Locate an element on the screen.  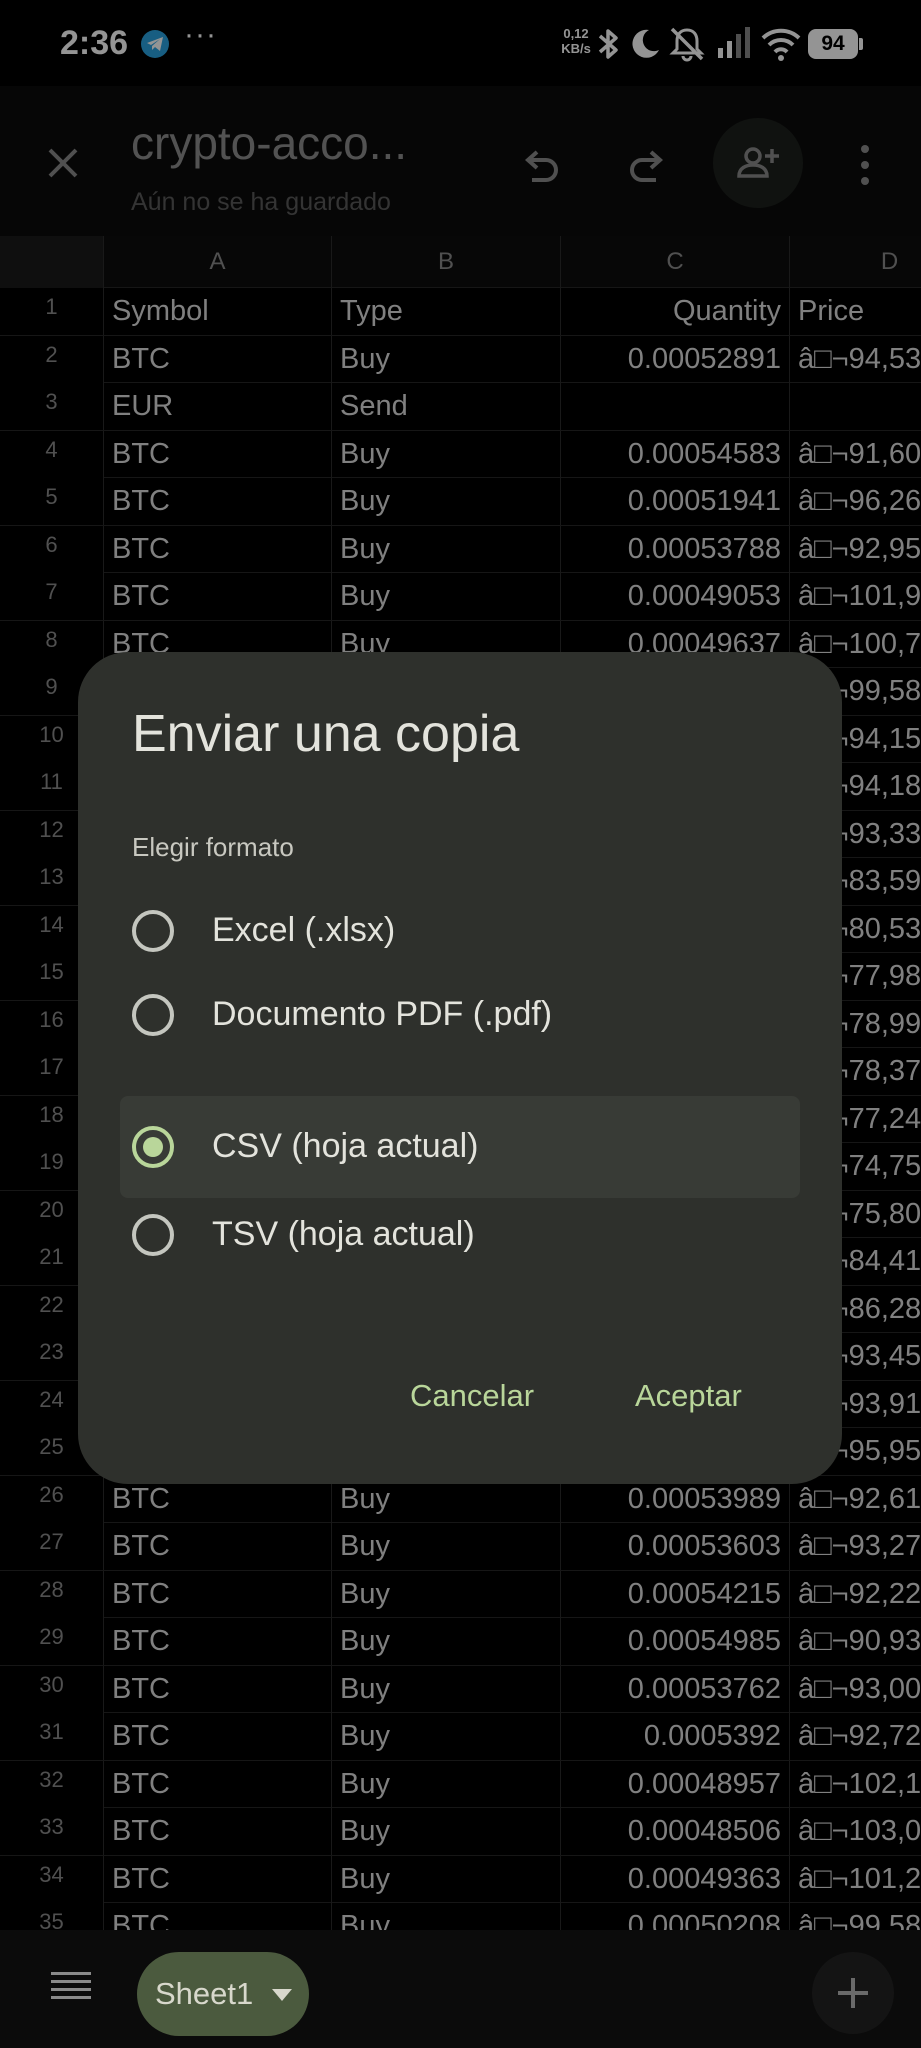
option-label: TSV (hoja actual) is located at coordinates (343, 1234).